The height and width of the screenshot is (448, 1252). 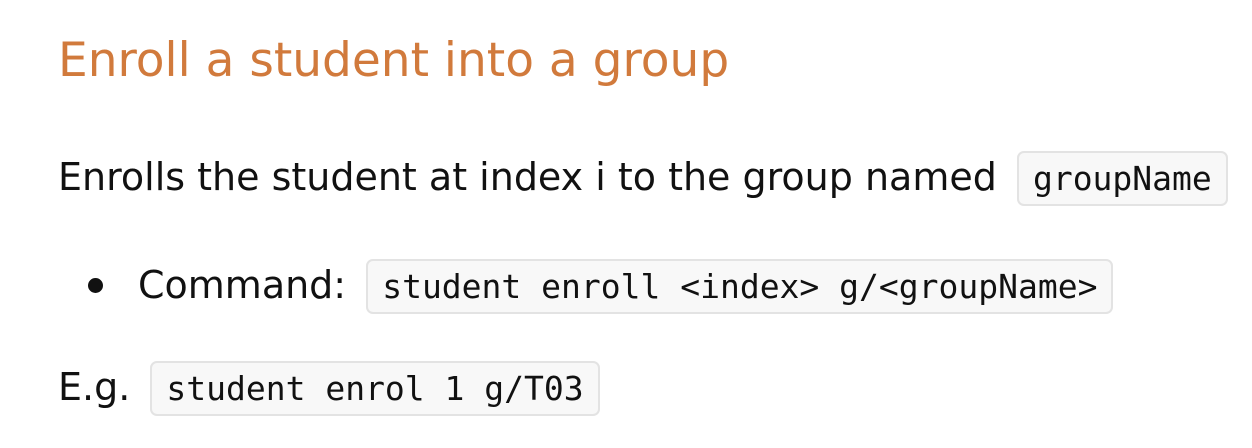 I want to click on command-label: Command:, so click(x=242, y=285).